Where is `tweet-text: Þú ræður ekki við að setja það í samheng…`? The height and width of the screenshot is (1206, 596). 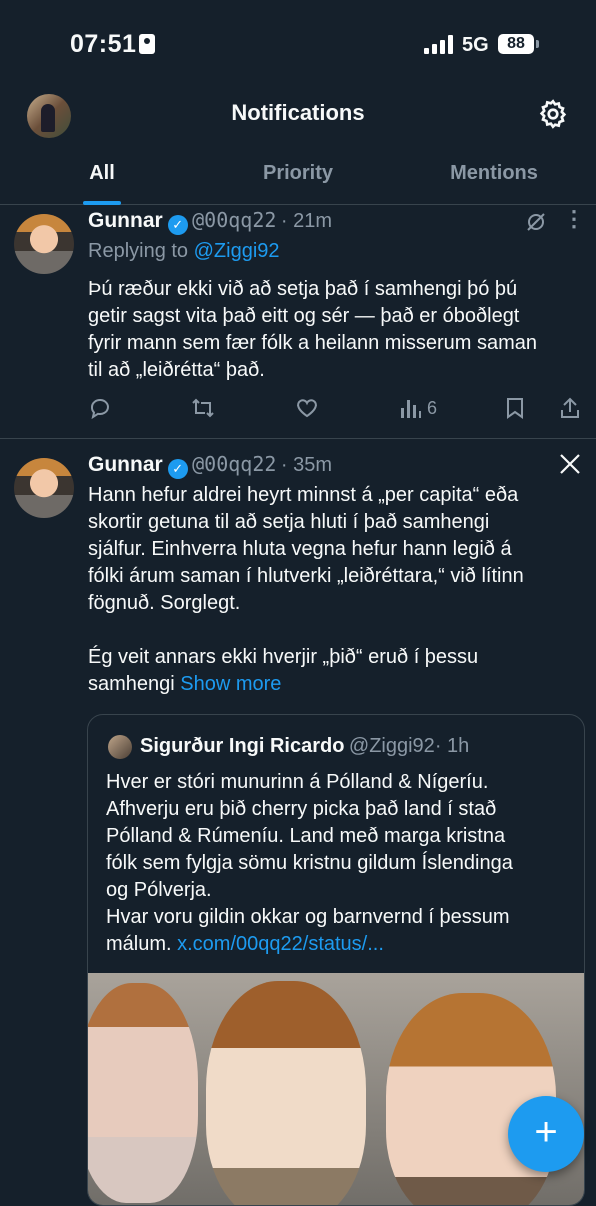 tweet-text: Þú ræður ekki við að setja það í samheng… is located at coordinates (313, 329).